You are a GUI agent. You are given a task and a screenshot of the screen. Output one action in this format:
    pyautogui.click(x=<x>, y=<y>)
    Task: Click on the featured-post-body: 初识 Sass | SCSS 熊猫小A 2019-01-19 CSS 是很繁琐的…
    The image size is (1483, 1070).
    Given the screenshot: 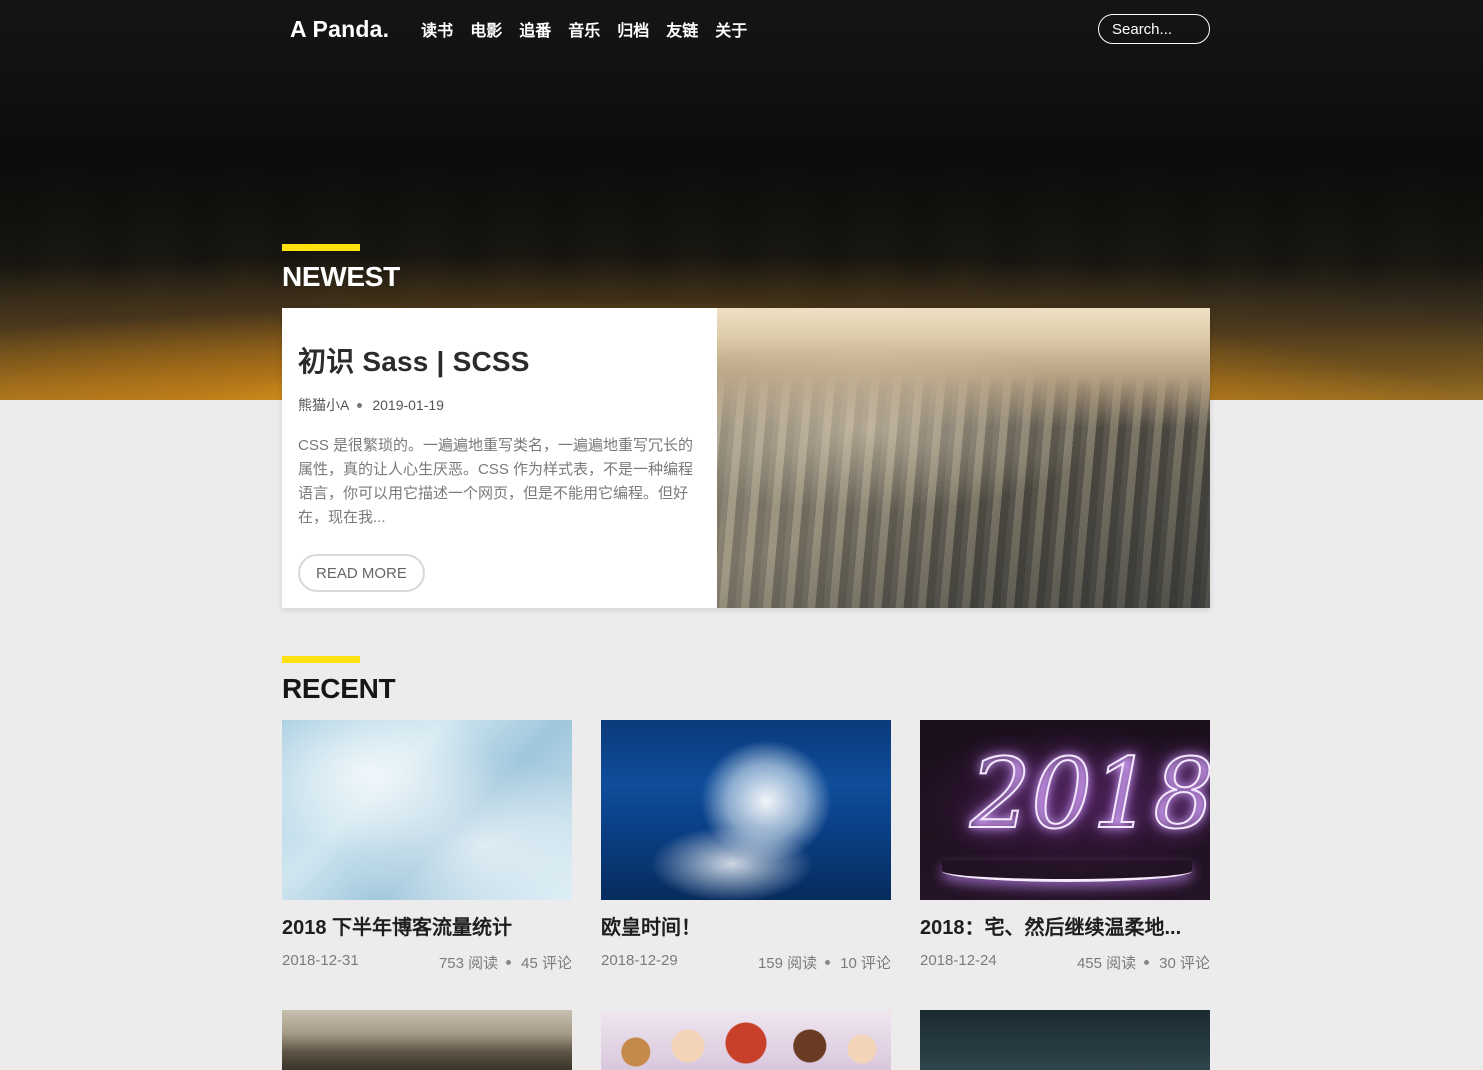 What is the action you would take?
    pyautogui.click(x=499, y=458)
    